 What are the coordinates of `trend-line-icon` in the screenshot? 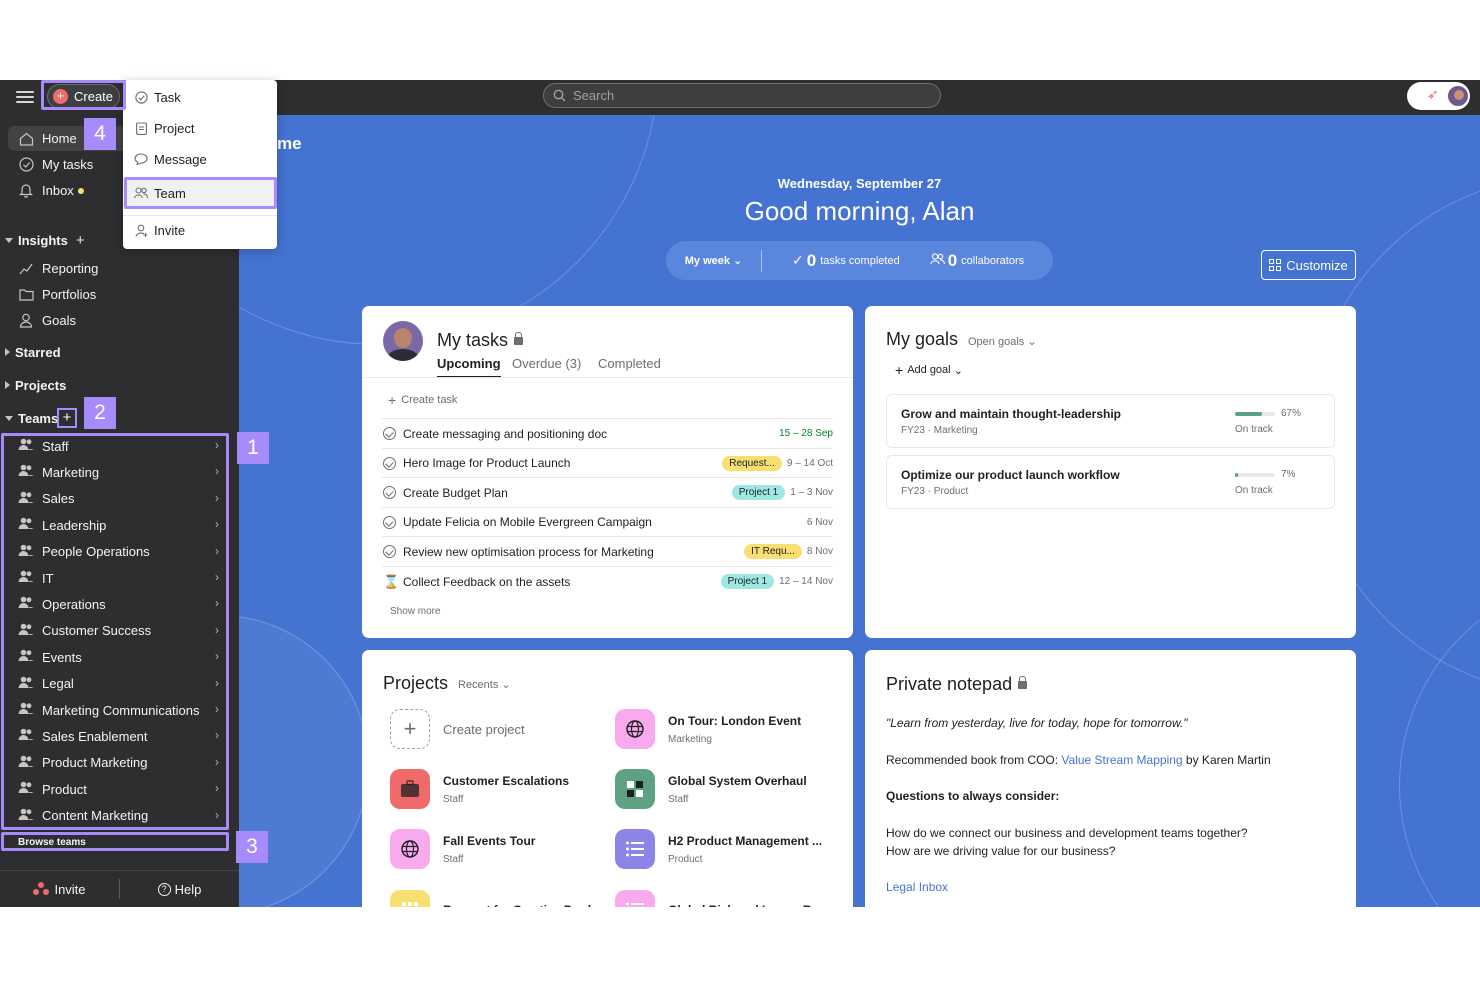 It's located at (26, 269).